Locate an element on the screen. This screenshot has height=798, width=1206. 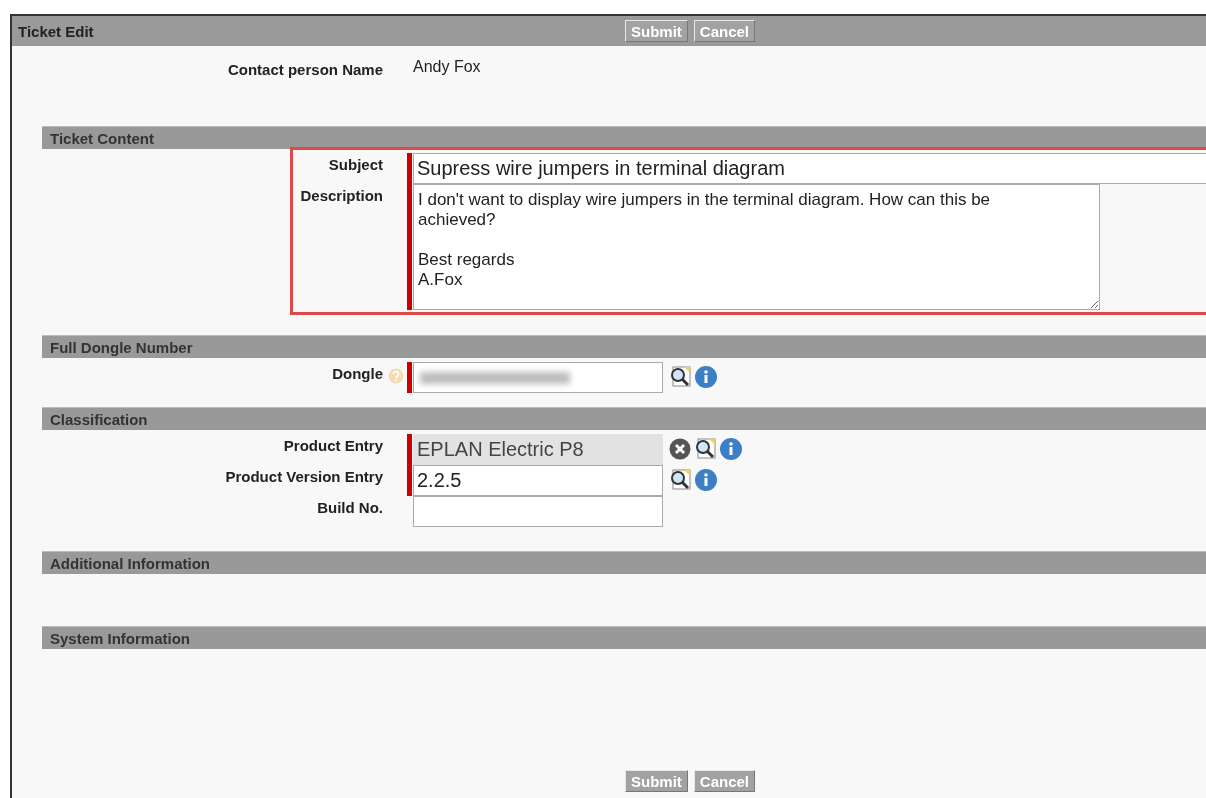
field-label: Product Version Entry is located at coordinates (303, 476).